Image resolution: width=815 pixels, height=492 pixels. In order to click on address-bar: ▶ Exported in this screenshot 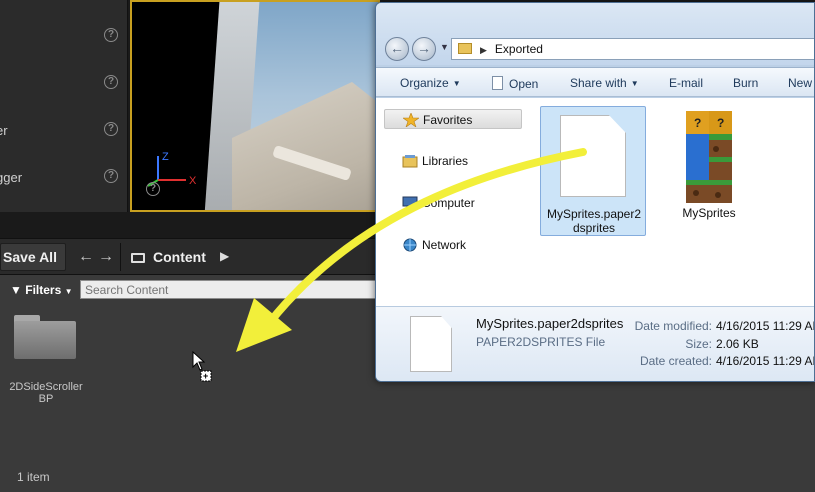, I will do `click(632, 49)`.